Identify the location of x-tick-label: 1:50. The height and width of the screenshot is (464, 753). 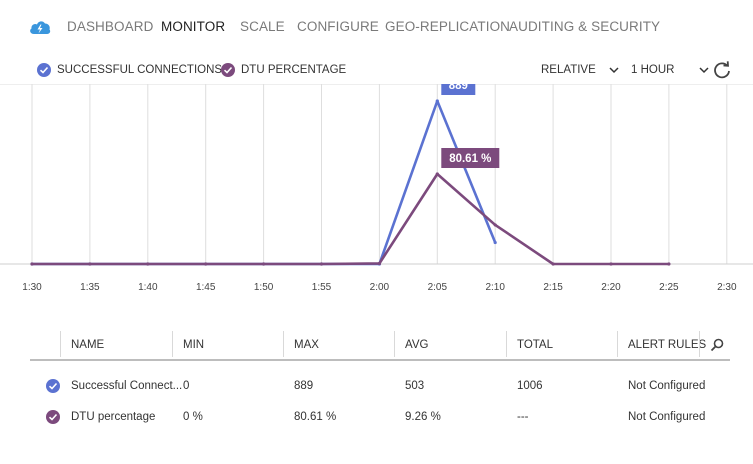
(264, 287).